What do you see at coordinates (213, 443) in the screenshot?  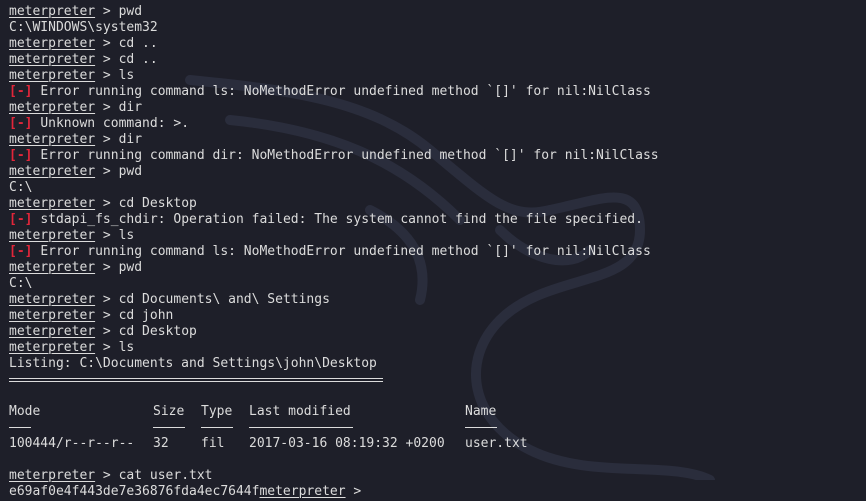 I see `listing-cell: fil` at bounding box center [213, 443].